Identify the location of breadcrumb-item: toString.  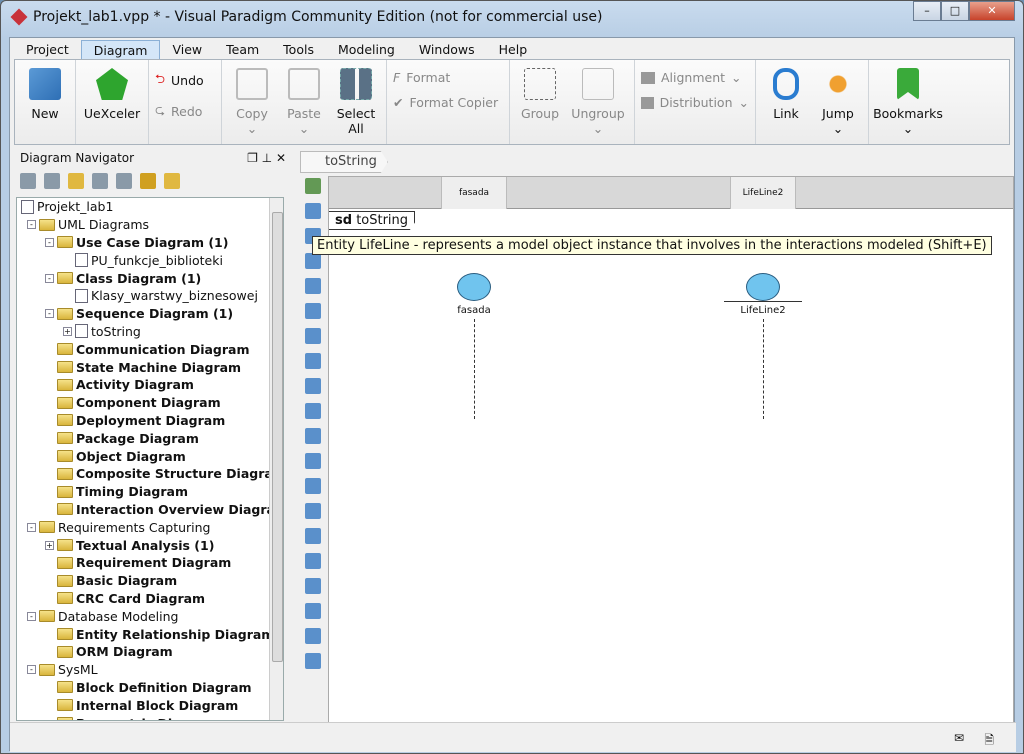
(351, 161).